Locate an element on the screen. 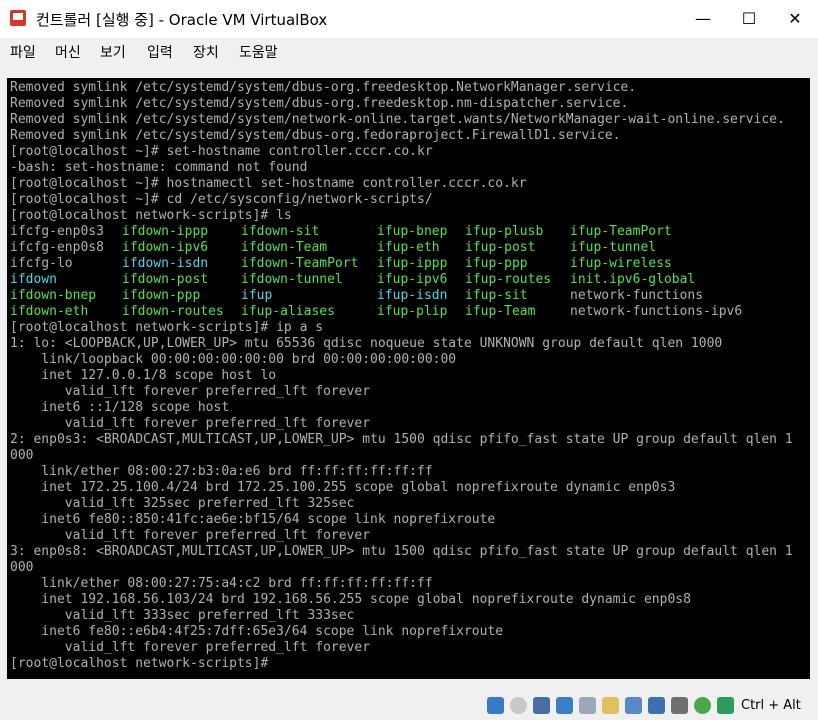 This screenshot has height=720, width=818. recording-icon is located at coordinates (679, 705).